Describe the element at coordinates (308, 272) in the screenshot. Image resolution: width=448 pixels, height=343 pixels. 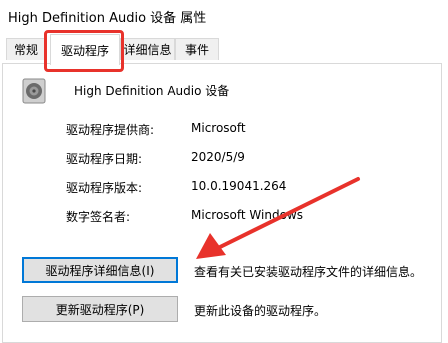
I see `driver-details-description: 查看有关已安装驱动程序文件的详细信息。` at that location.